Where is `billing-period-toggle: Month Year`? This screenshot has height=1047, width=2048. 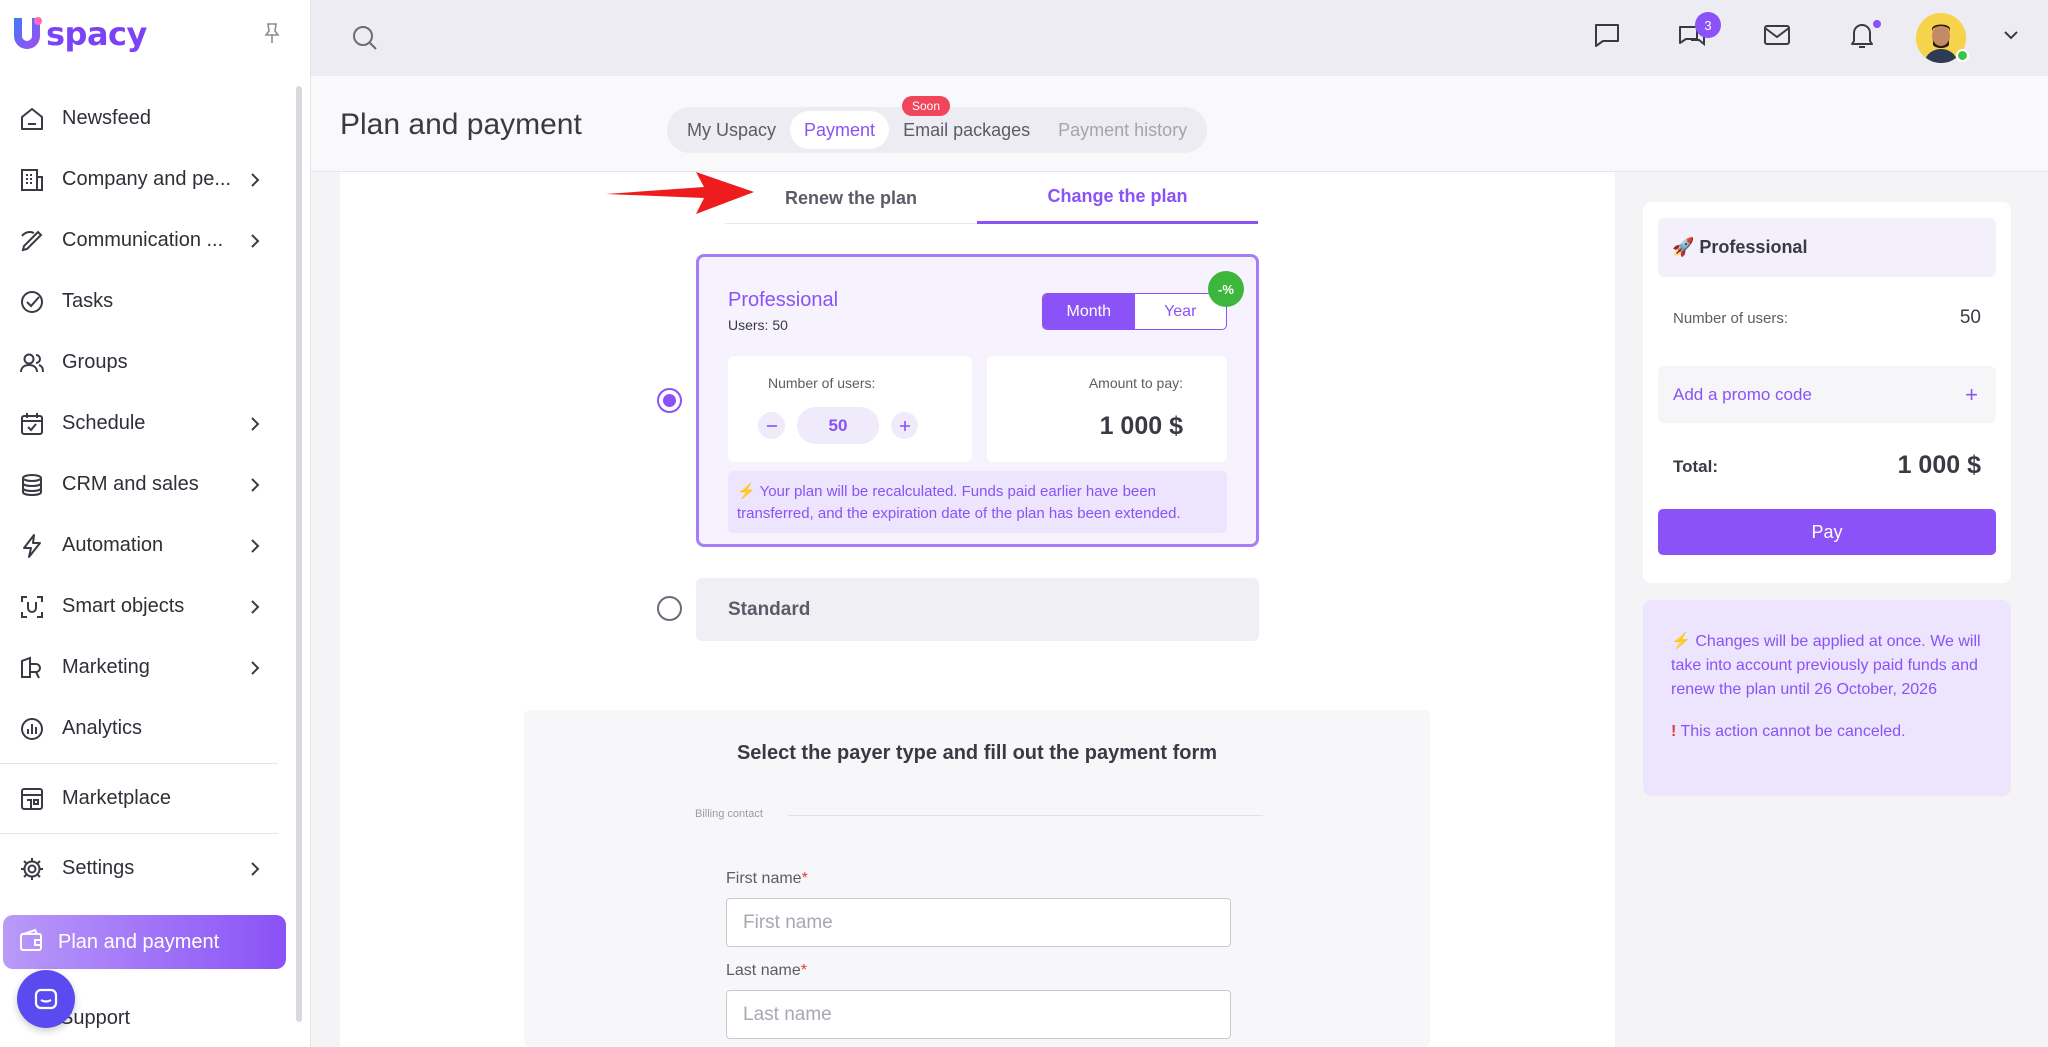
billing-period-toggle: Month Year is located at coordinates (1134, 311).